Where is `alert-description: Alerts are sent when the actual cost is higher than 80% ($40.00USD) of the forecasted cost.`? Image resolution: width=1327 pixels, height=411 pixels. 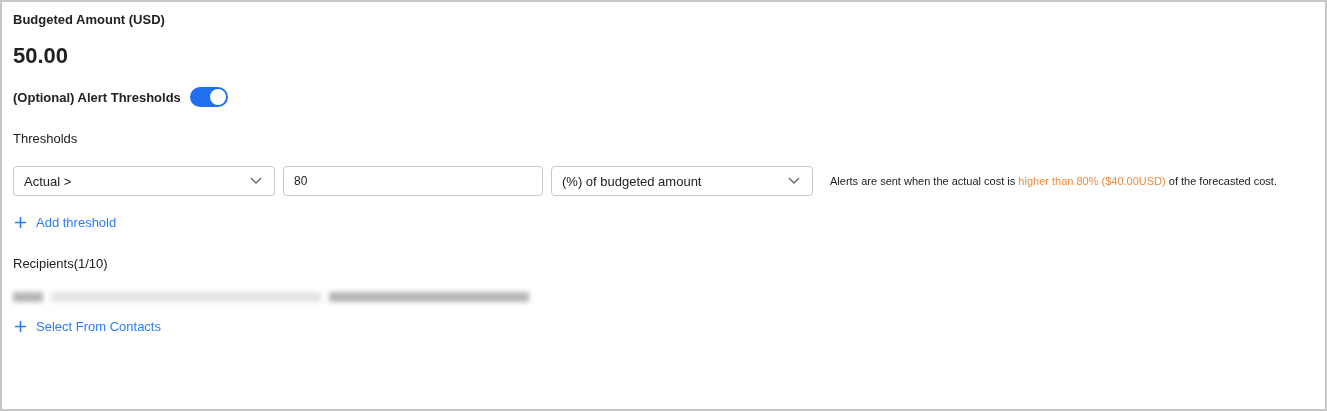
alert-description: Alerts are sent when the actual cost is higher than 80% ($40.00USD) of the forecasted cost. is located at coordinates (1053, 181).